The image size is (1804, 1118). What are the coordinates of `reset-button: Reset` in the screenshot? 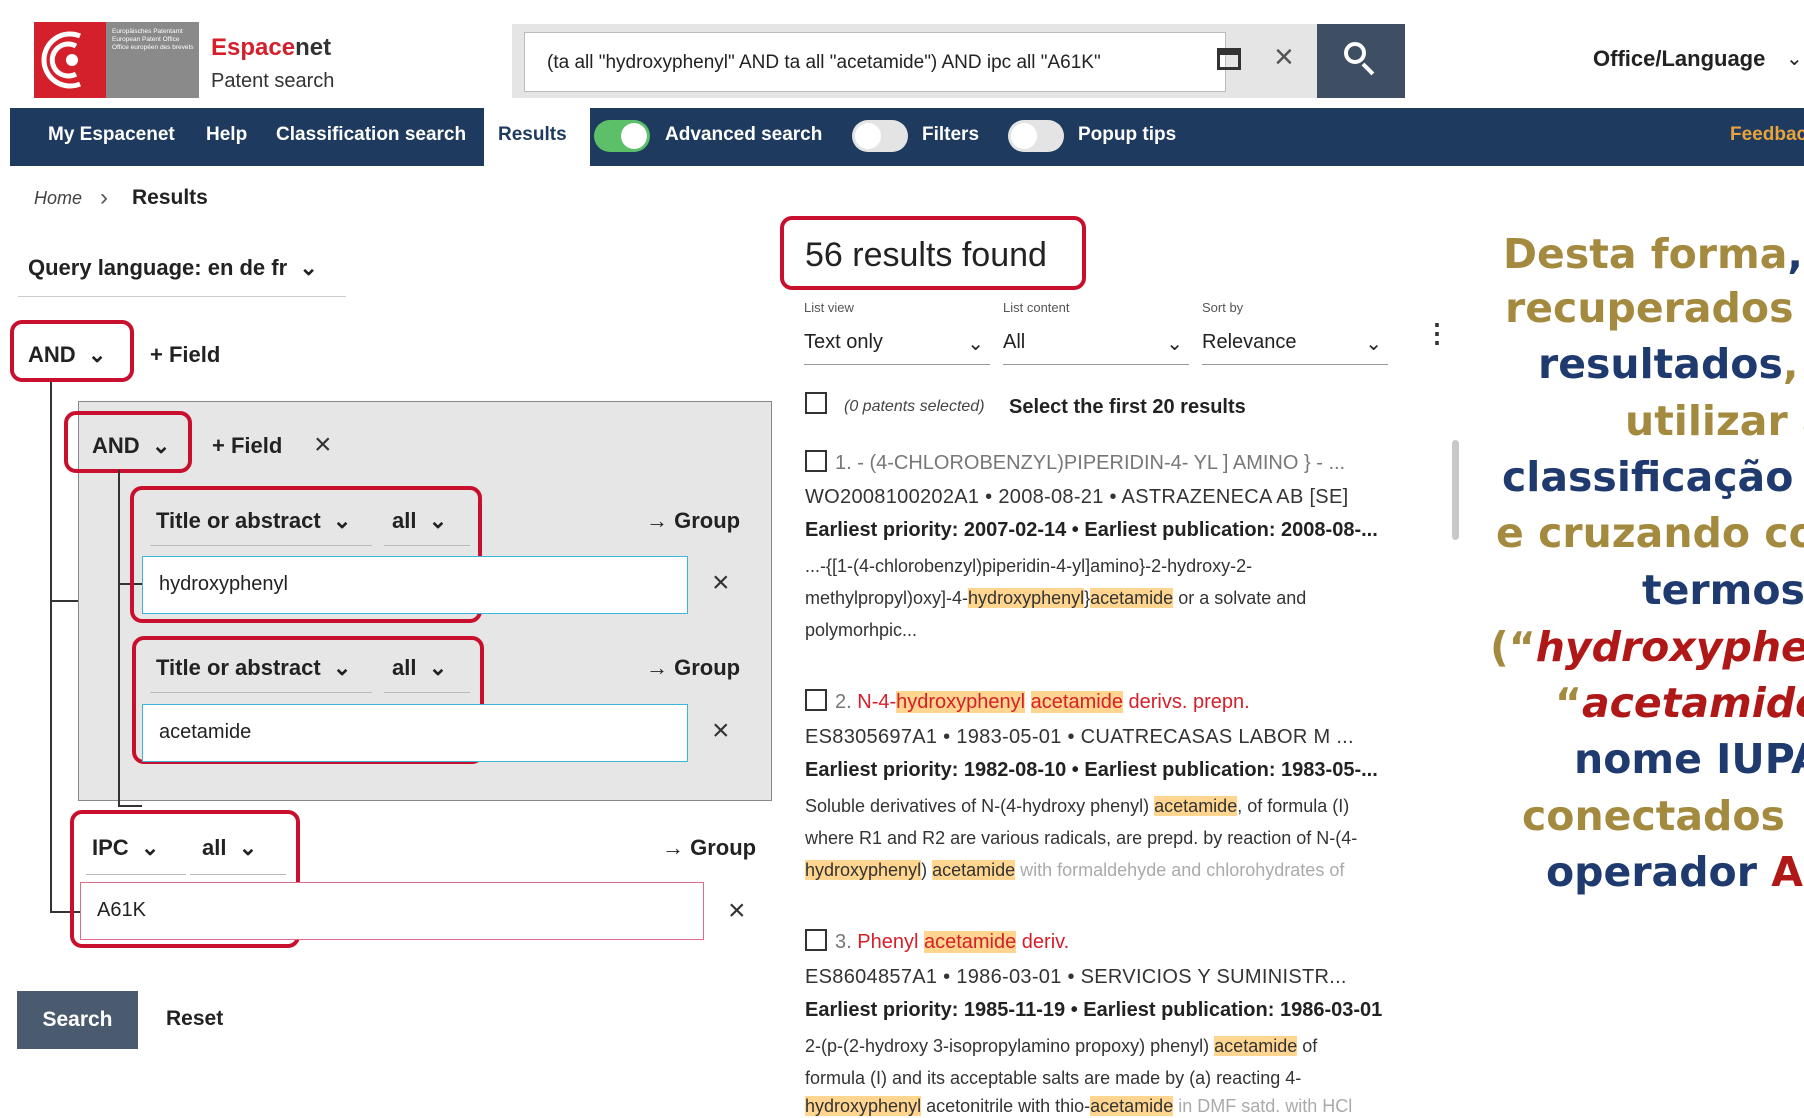 It's located at (194, 1019).